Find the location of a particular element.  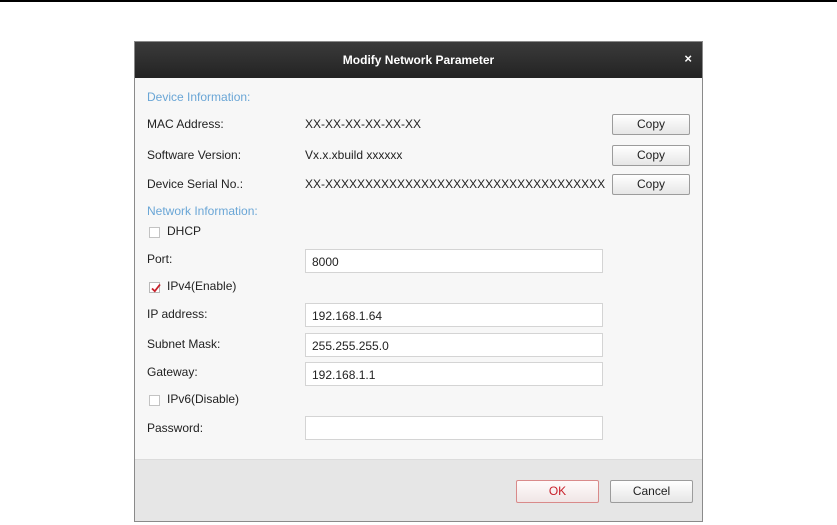

ip-address-label: IP address: is located at coordinates (177, 314).